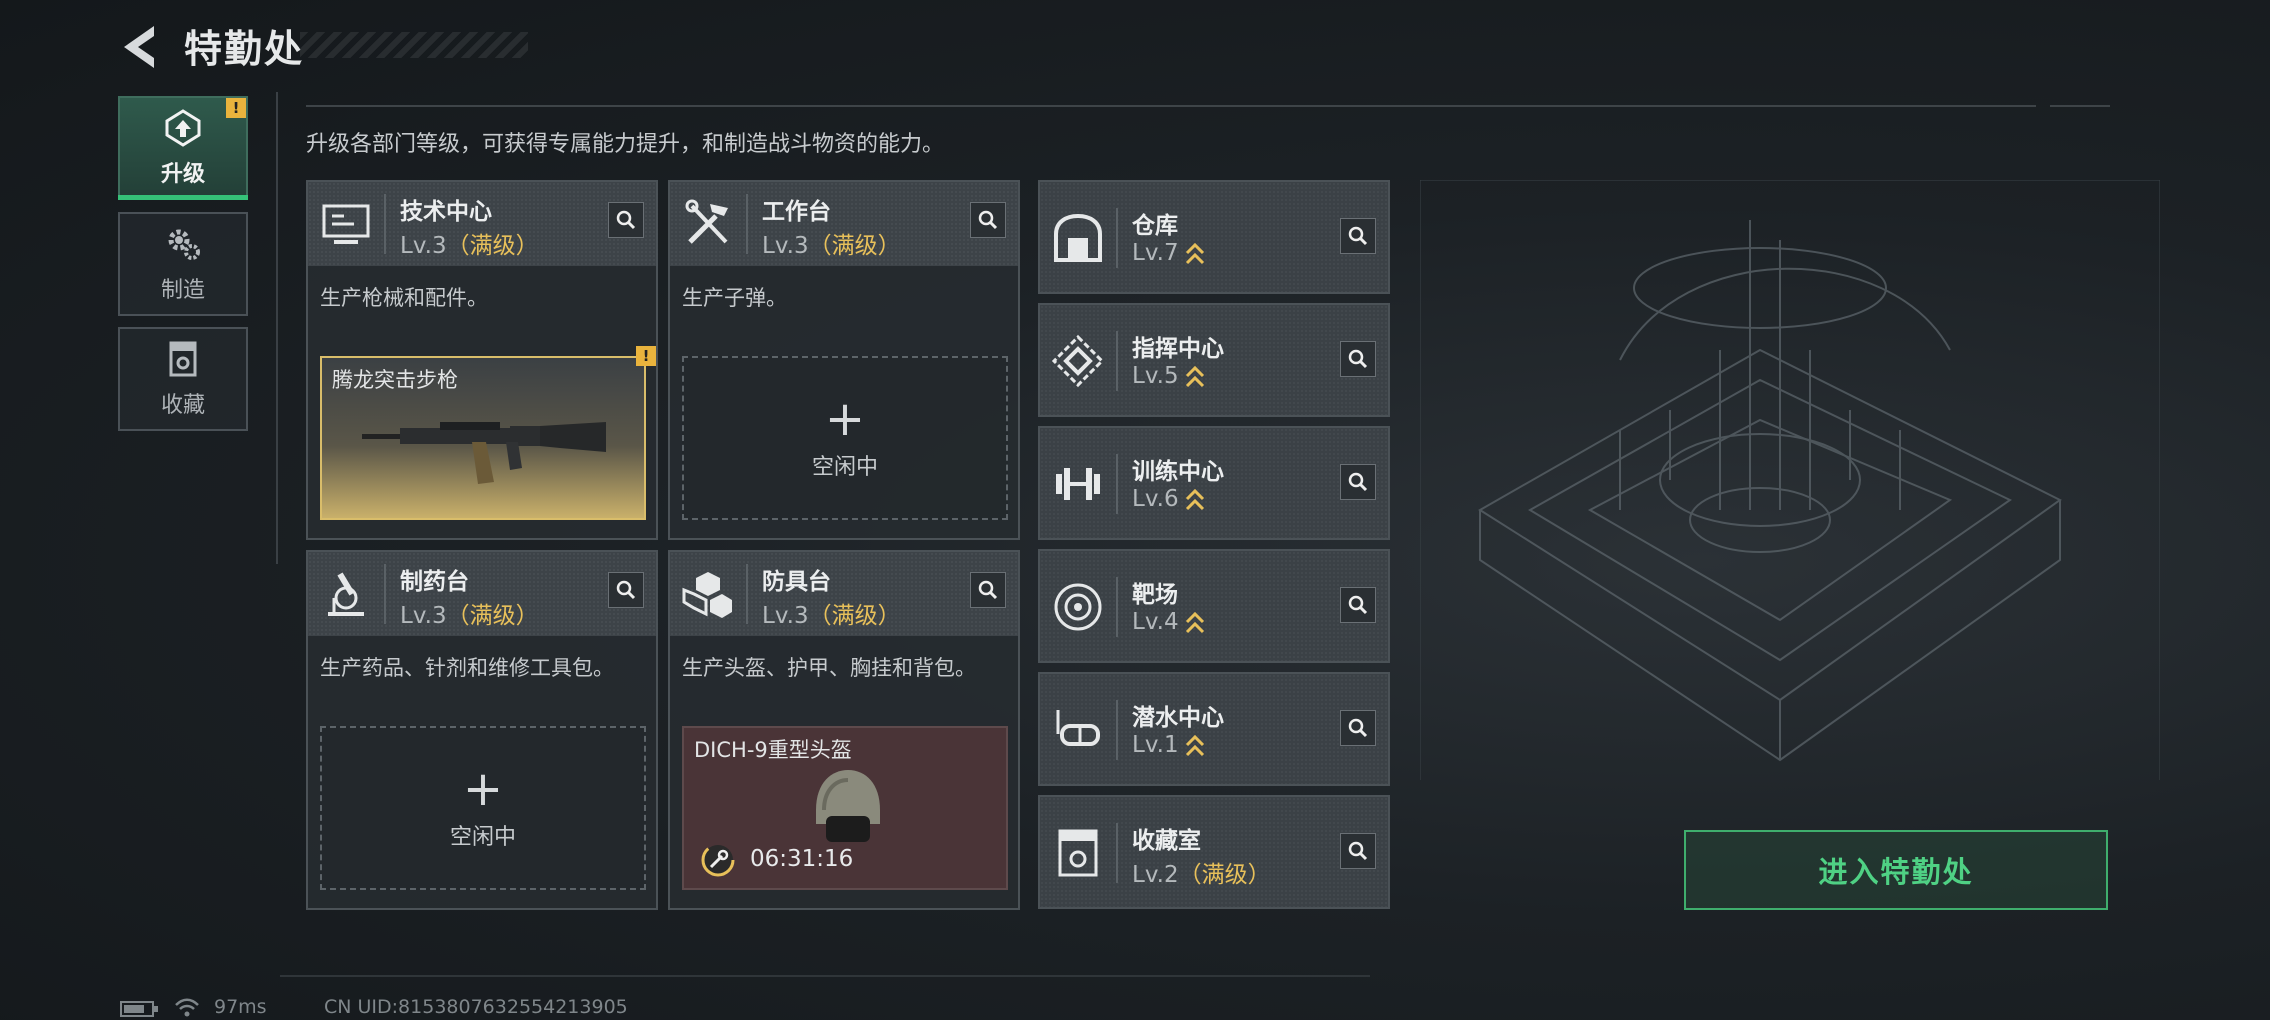  I want to click on item-name: DICH-9重型头盔, so click(773, 750).